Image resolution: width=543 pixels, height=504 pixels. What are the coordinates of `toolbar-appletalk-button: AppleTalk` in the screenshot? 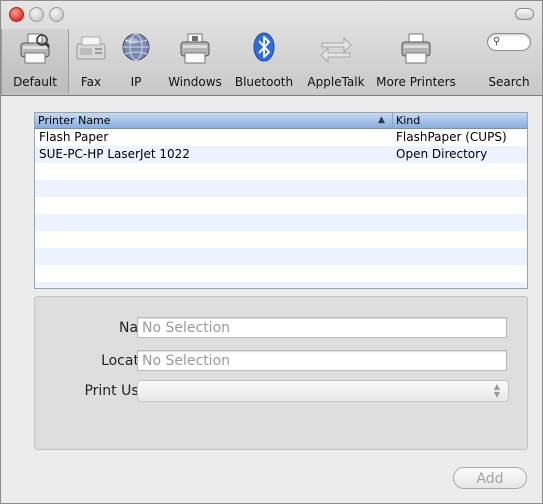 It's located at (336, 62).